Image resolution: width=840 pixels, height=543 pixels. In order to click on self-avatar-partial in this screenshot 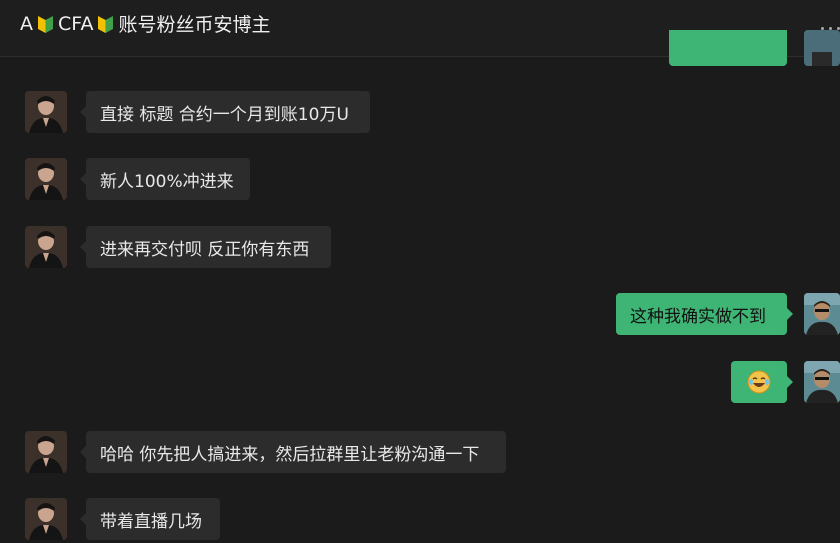, I will do `click(822, 48)`.